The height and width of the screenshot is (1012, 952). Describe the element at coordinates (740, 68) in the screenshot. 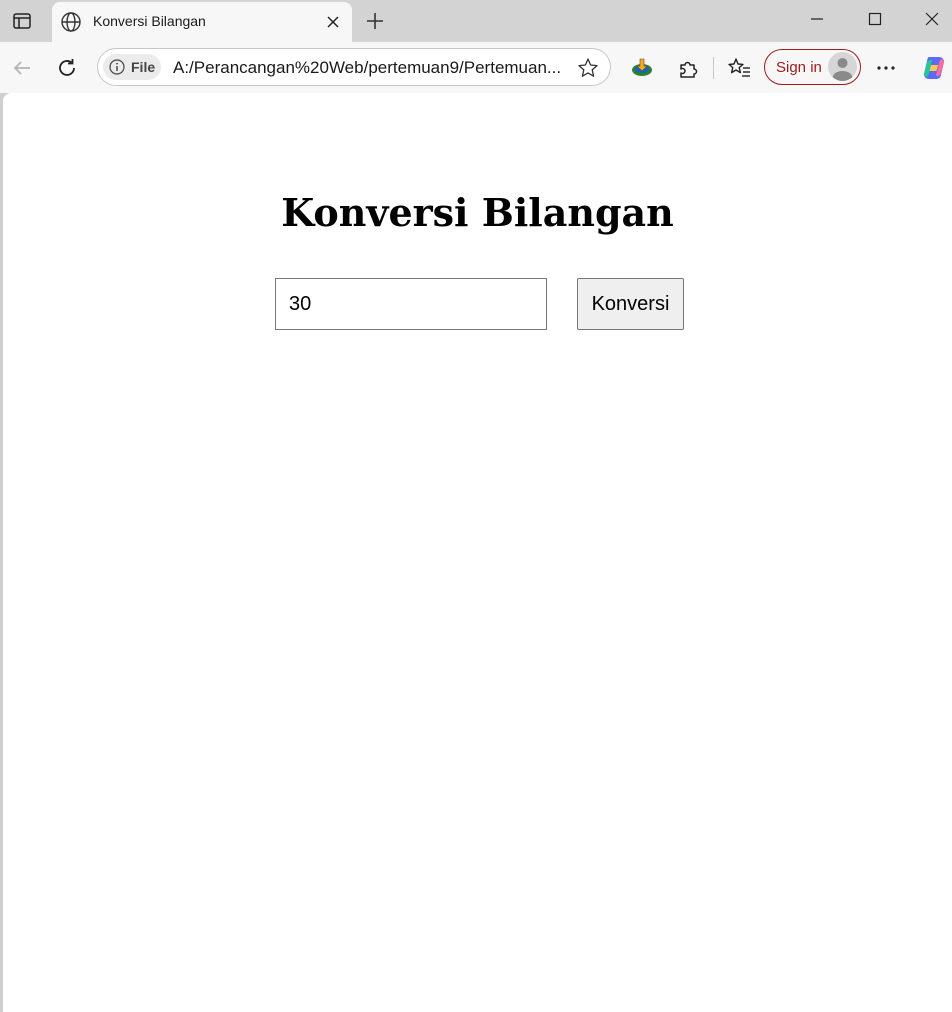

I see `favorites-list-icon` at that location.